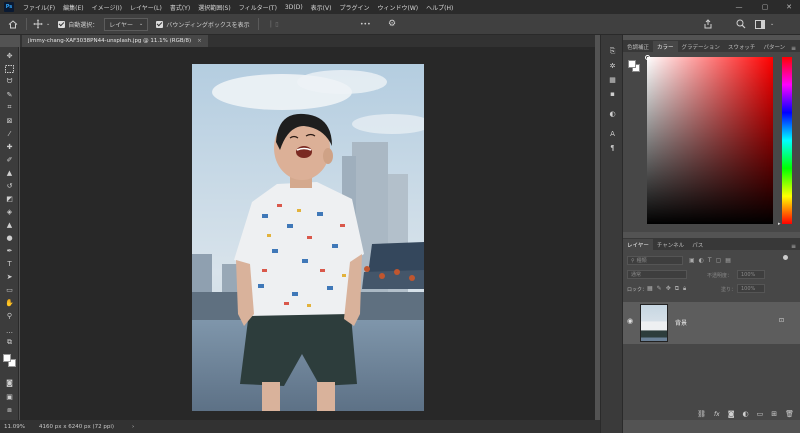 Image resolution: width=800 pixels, height=433 pixels. What do you see at coordinates (741, 24) in the screenshot?
I see `search-icon` at bounding box center [741, 24].